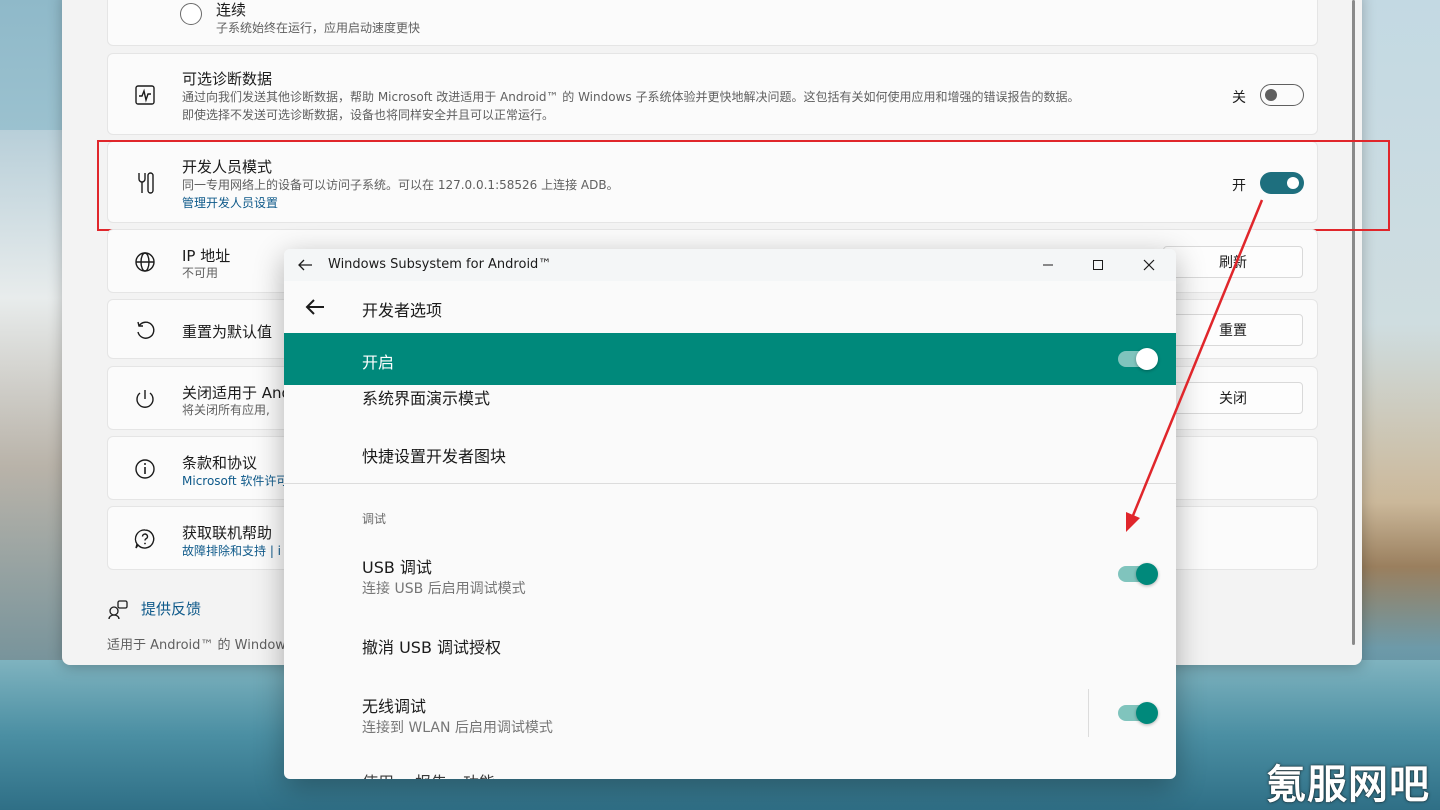 The height and width of the screenshot is (810, 1440). What do you see at coordinates (1147, 713) in the screenshot?
I see `wireless-debug-knob` at bounding box center [1147, 713].